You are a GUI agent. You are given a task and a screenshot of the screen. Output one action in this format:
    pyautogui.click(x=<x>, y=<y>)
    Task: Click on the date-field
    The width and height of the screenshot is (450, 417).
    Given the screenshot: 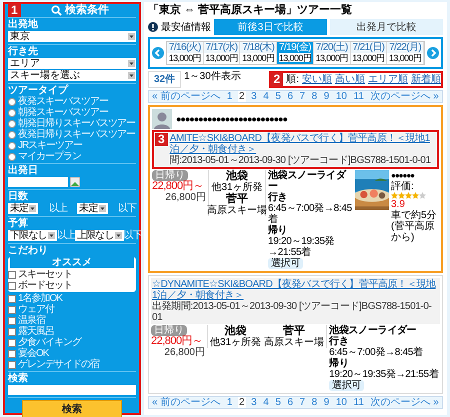 What is the action you would take?
    pyautogui.click(x=38, y=182)
    